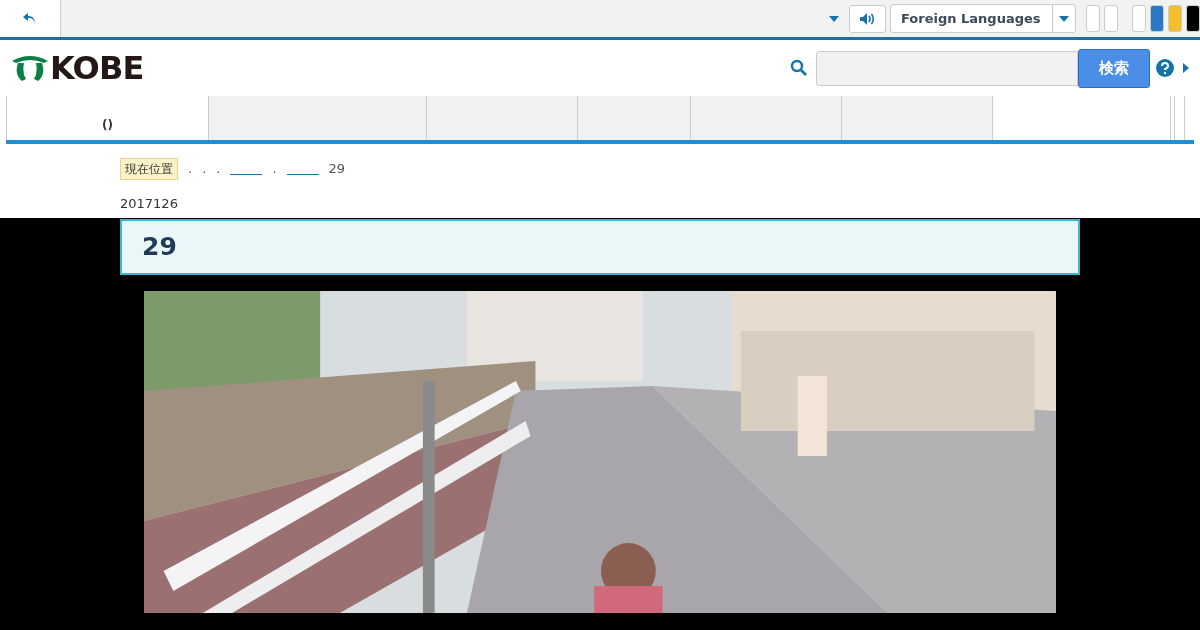  I want to click on search-field, so click(947, 68).